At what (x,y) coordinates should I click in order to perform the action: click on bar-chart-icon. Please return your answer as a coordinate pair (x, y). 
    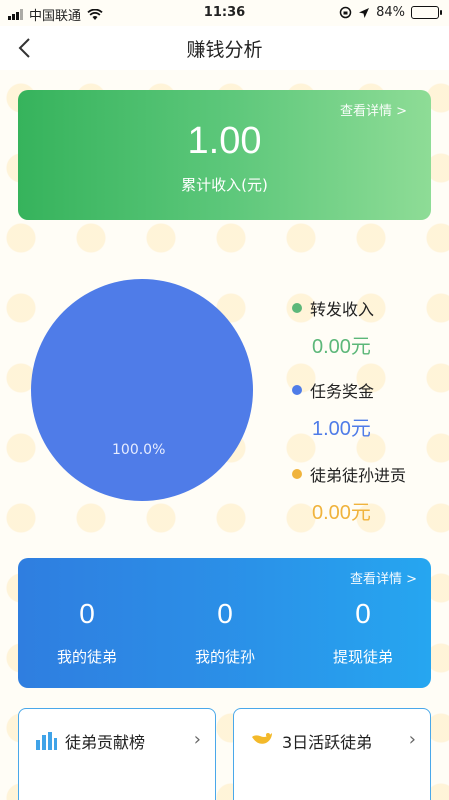
    Looking at the image, I should click on (46, 741).